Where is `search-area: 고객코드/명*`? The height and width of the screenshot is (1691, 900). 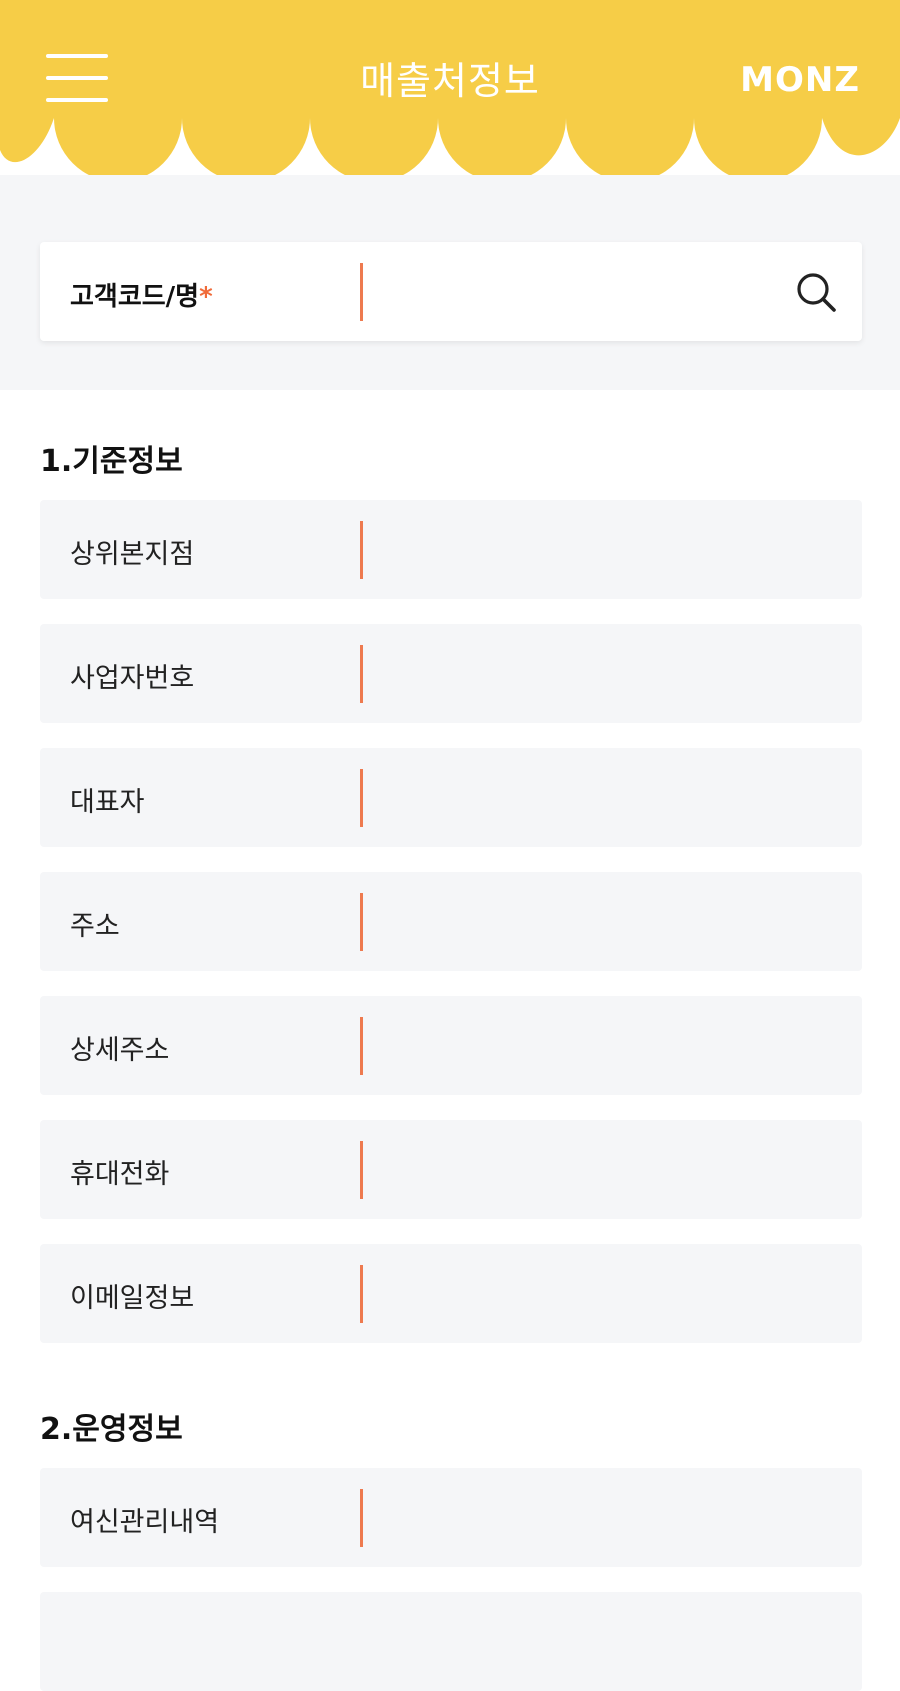 search-area: 고객코드/명* is located at coordinates (450, 282).